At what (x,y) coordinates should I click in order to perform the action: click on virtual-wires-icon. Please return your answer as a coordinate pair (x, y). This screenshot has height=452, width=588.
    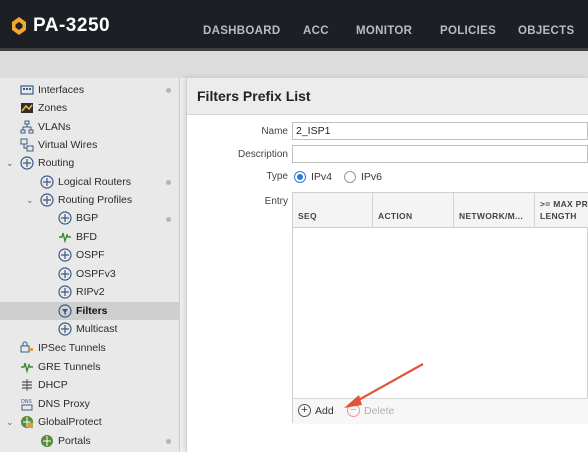
    Looking at the image, I should click on (27, 145).